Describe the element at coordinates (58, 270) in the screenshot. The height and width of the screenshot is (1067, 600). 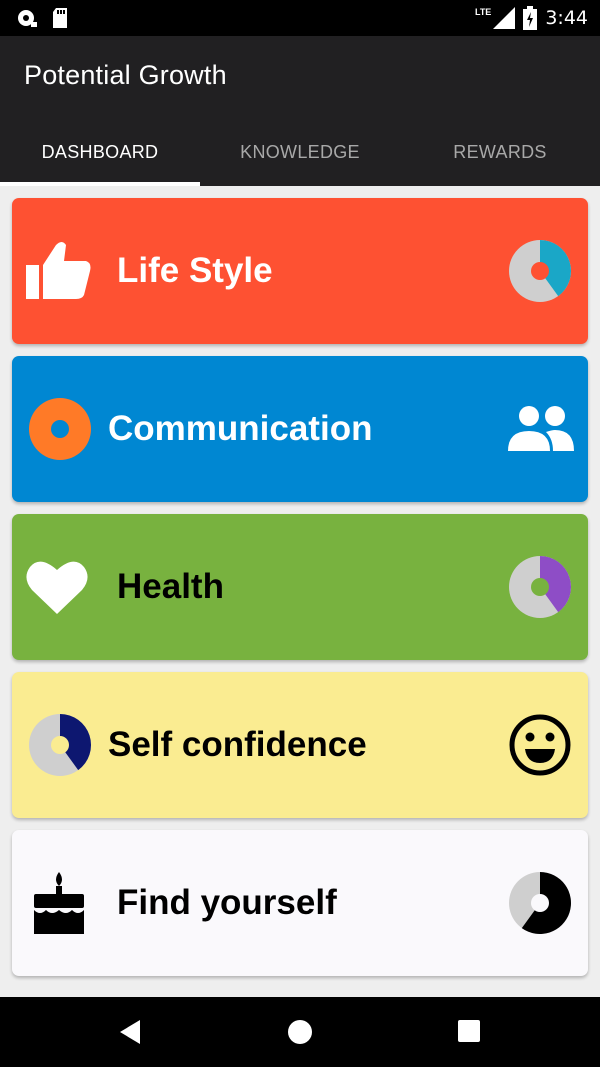
I see `thumbs-up-icon` at that location.